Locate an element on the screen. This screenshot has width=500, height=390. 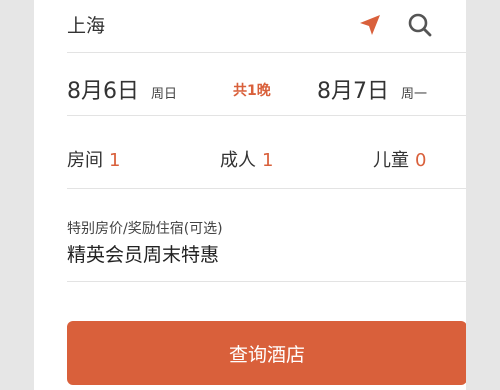
adults-count: 1 is located at coordinates (268, 160).